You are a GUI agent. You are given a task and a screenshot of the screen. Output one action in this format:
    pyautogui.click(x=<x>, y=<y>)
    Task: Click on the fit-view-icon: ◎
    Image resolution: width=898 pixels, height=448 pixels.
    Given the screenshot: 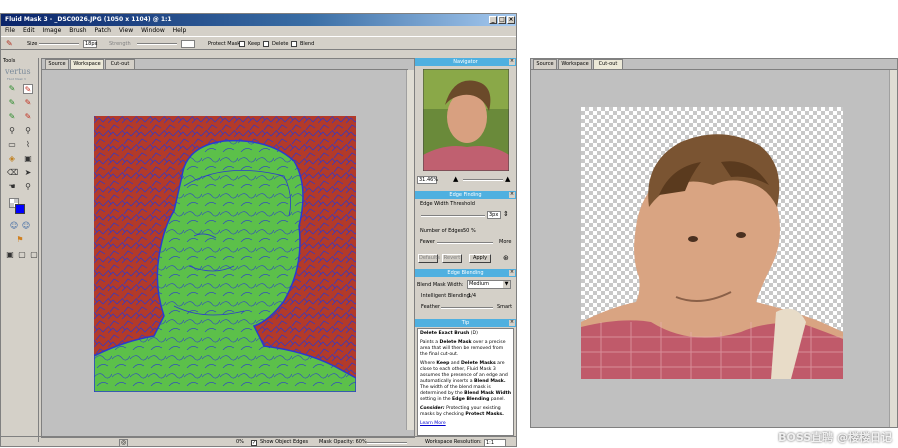 What is the action you would take?
    pyautogui.click(x=123, y=443)
    